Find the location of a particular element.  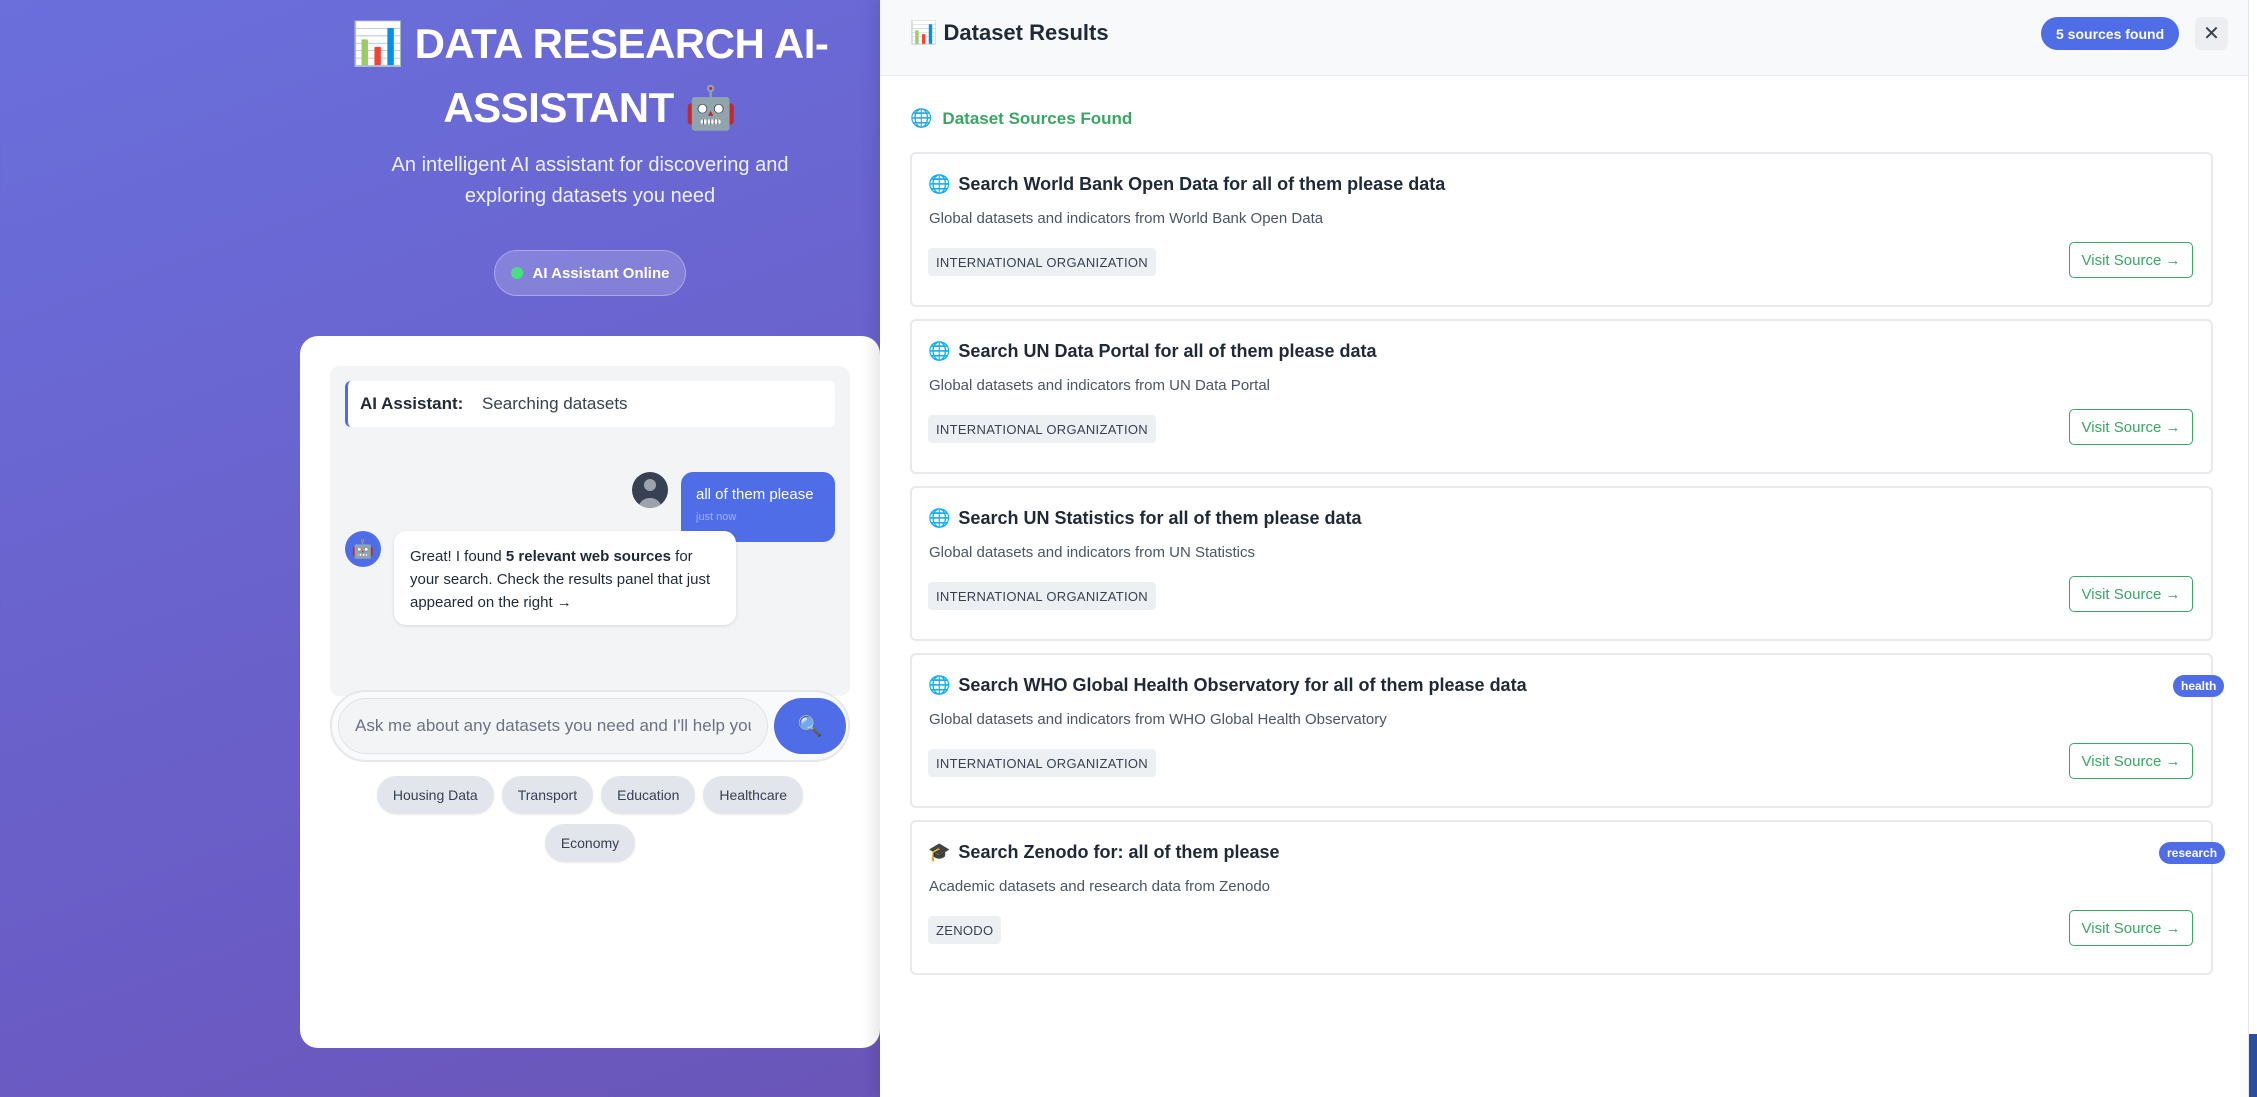

bot-message-text-1: Great! I found is located at coordinates (458, 556).